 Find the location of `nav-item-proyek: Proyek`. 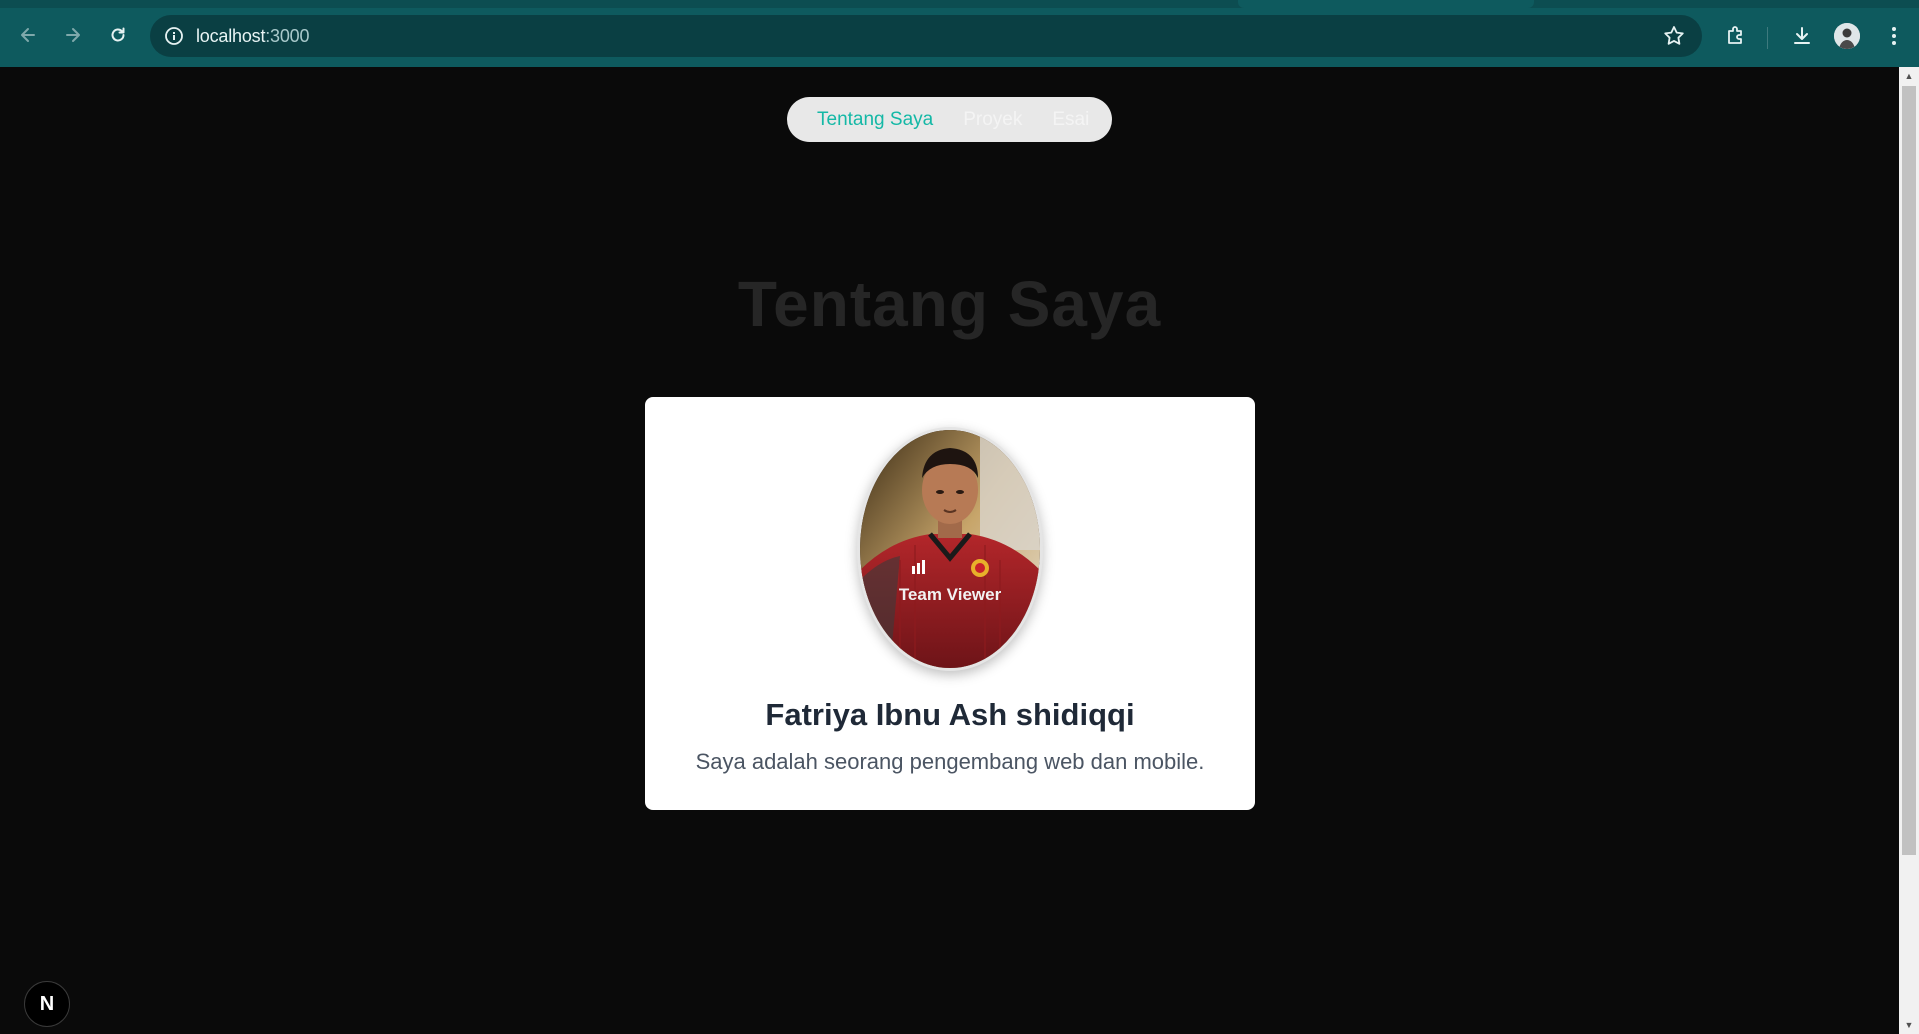

nav-item-proyek: Proyek is located at coordinates (992, 120).